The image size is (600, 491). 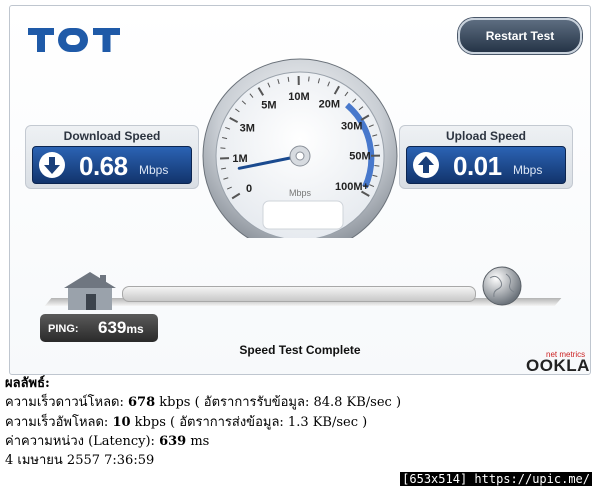 What do you see at coordinates (268, 106) in the screenshot?
I see `gauge-tick-label: 5M` at bounding box center [268, 106].